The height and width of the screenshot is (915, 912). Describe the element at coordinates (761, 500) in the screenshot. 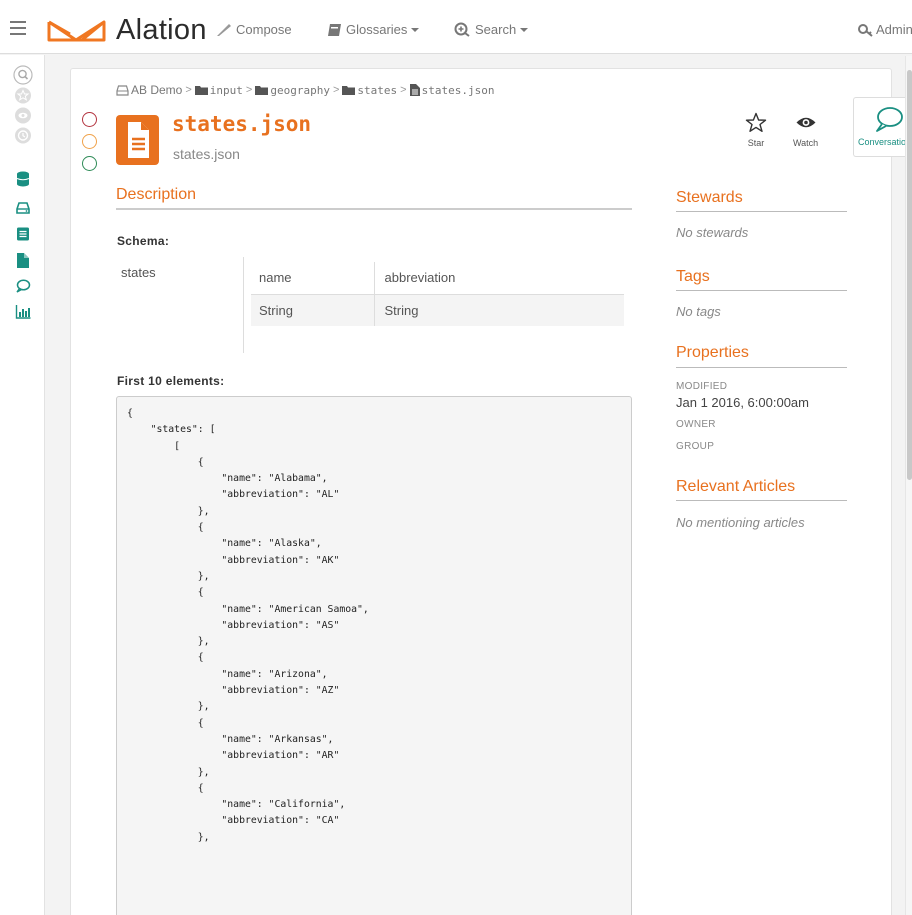

I see `articles-divider` at that location.